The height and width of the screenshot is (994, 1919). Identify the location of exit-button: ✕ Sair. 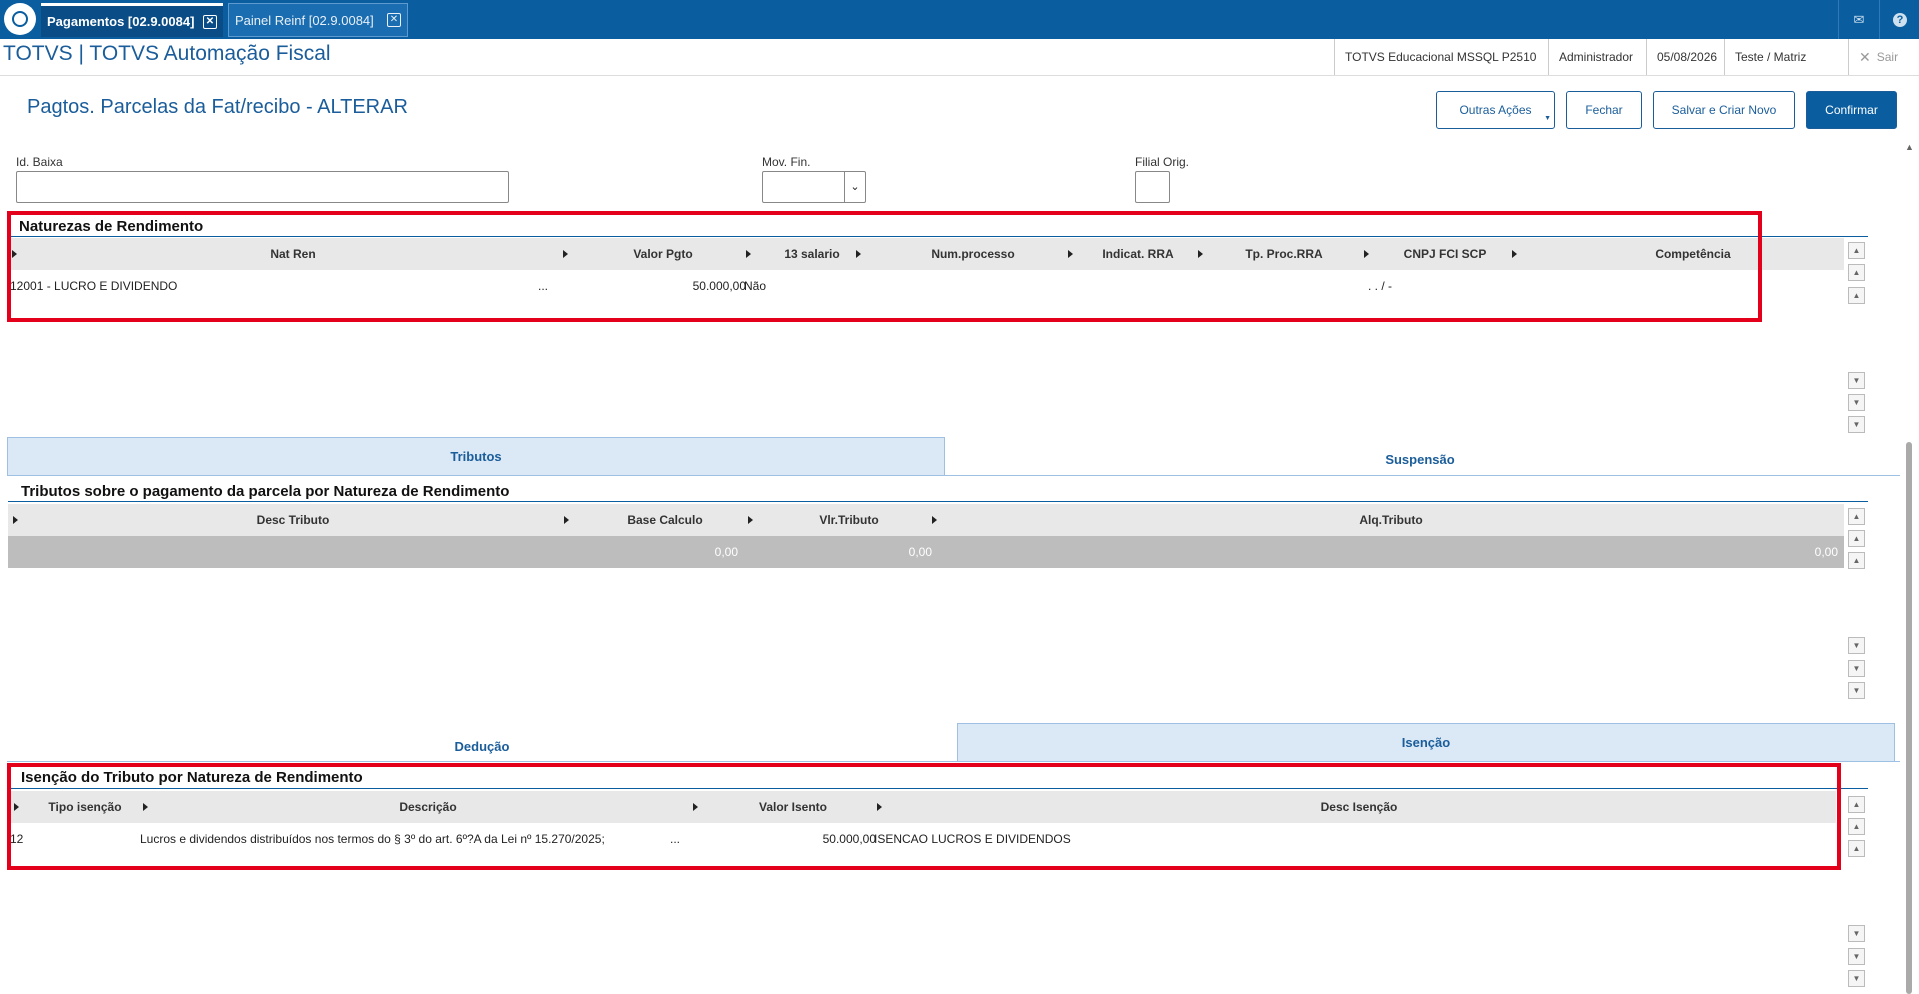
(1883, 57).